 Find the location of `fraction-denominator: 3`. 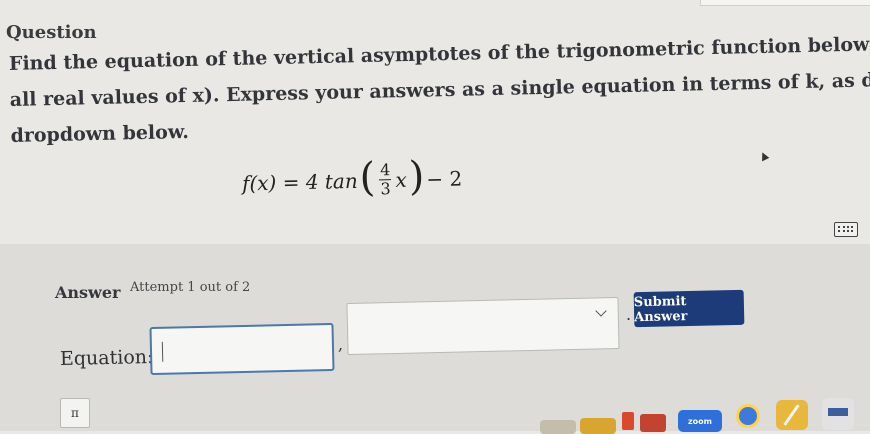

fraction-denominator: 3 is located at coordinates (385, 189).